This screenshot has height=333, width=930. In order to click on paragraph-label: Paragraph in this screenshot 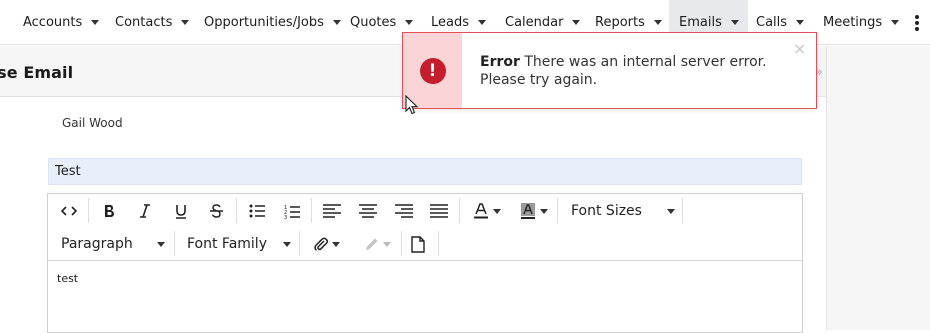, I will do `click(97, 244)`.